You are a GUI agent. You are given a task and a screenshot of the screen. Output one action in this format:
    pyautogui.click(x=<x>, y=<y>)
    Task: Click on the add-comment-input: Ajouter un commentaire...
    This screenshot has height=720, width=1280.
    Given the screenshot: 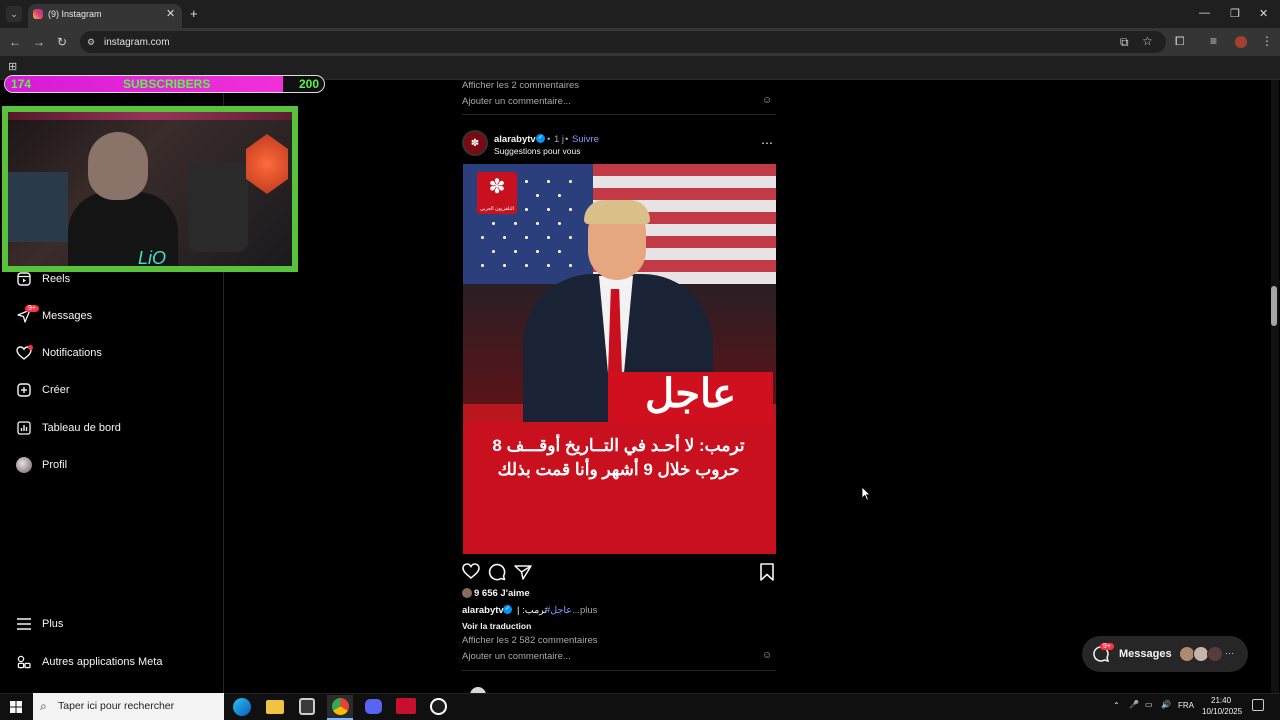 What is the action you would take?
    pyautogui.click(x=516, y=656)
    